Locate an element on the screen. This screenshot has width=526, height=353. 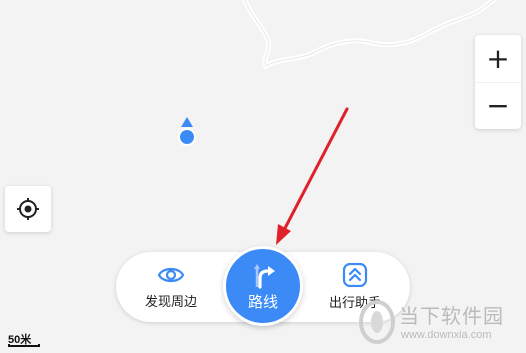
route-button: 路线 is located at coordinates (263, 286).